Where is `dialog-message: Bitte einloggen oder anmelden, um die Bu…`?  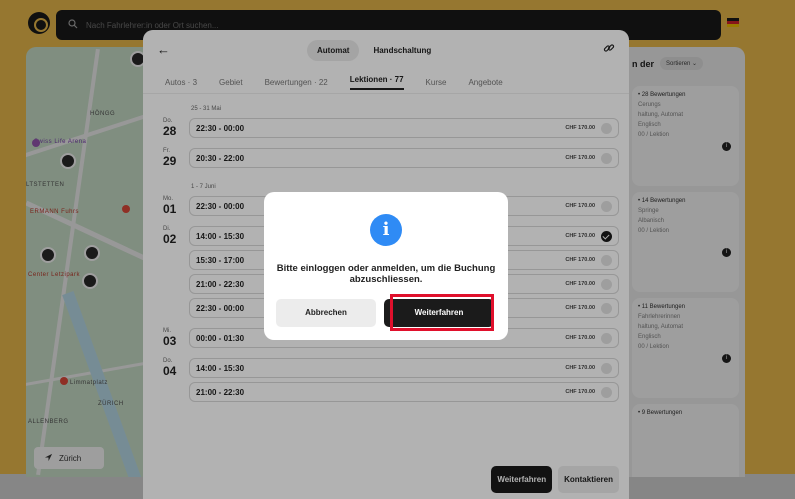
dialog-message: Bitte einloggen oder anmelden, um die Bu… is located at coordinates (386, 274).